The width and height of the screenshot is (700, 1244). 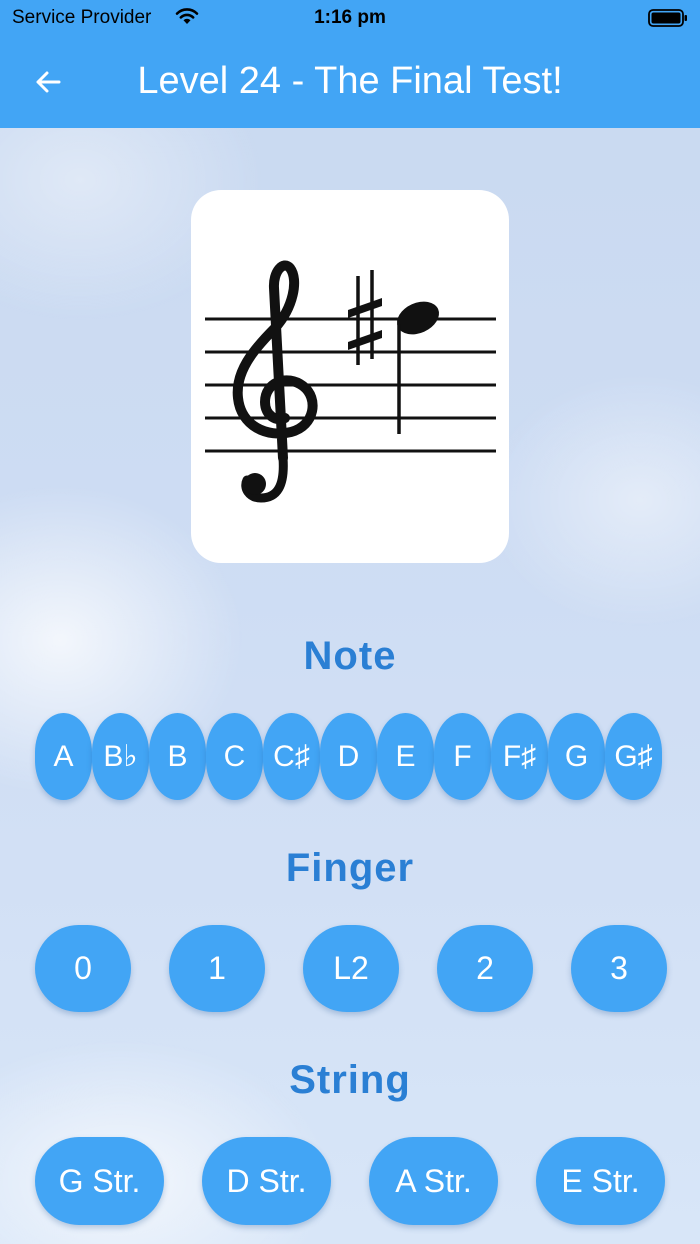 I want to click on finger-options: 0 1 L2 2 3, so click(x=350, y=968).